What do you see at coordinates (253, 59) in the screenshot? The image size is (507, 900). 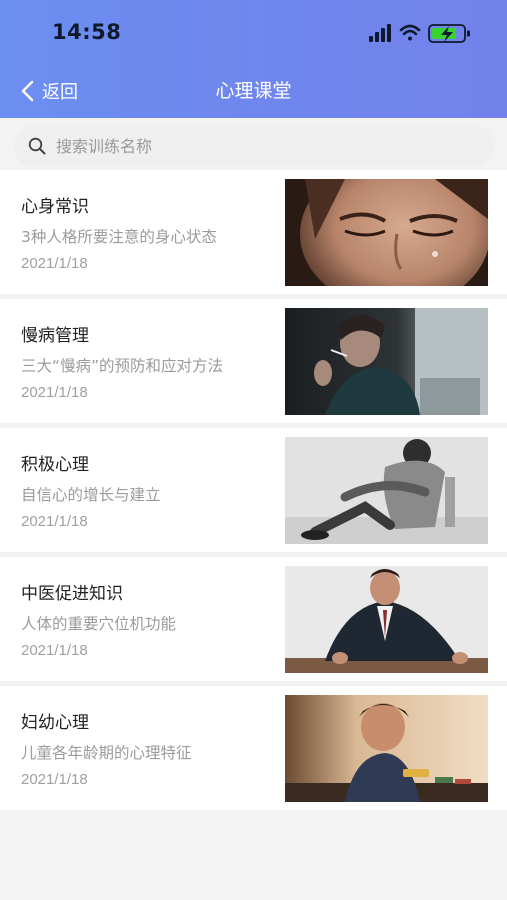 I see `header-bar: 14:58 返回 心理课堂` at bounding box center [253, 59].